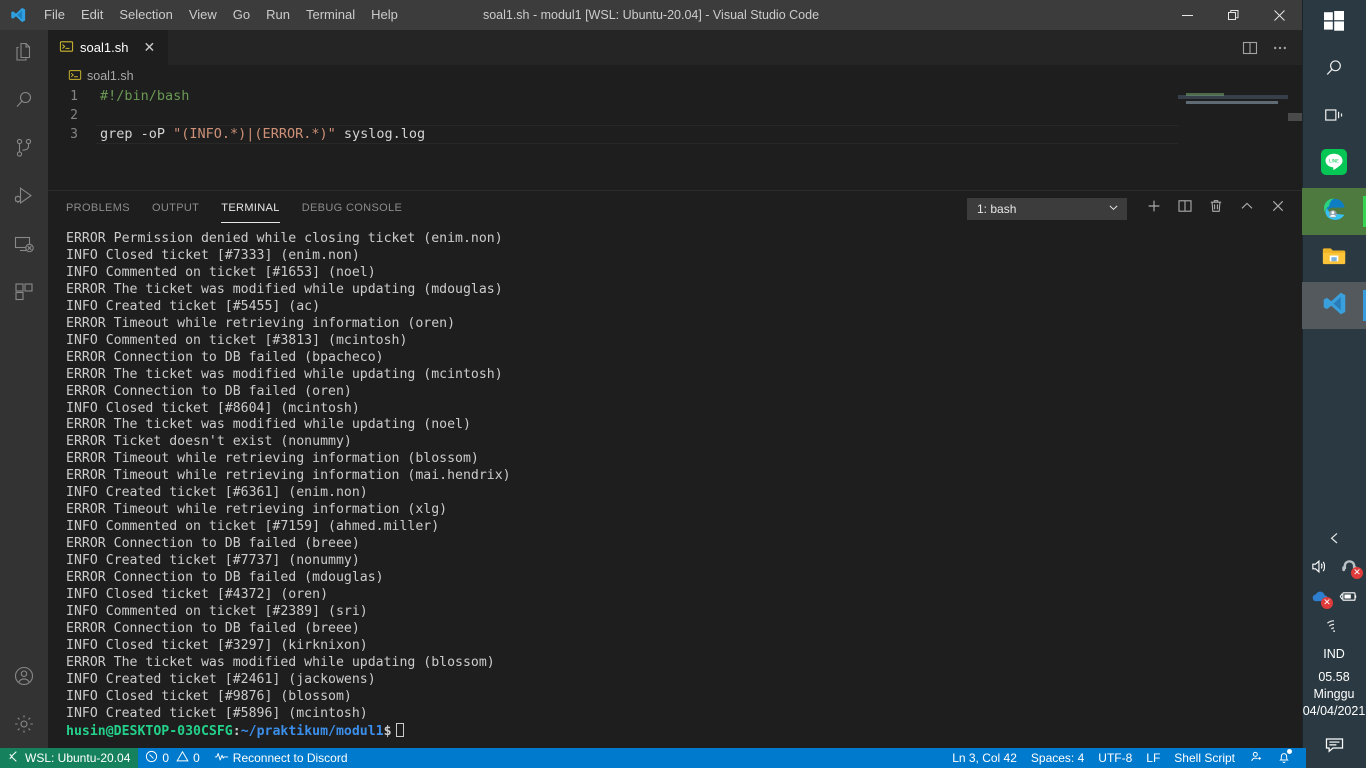 Image resolution: width=1366 pixels, height=768 pixels. I want to click on windows-start-icon, so click(1334, 23).